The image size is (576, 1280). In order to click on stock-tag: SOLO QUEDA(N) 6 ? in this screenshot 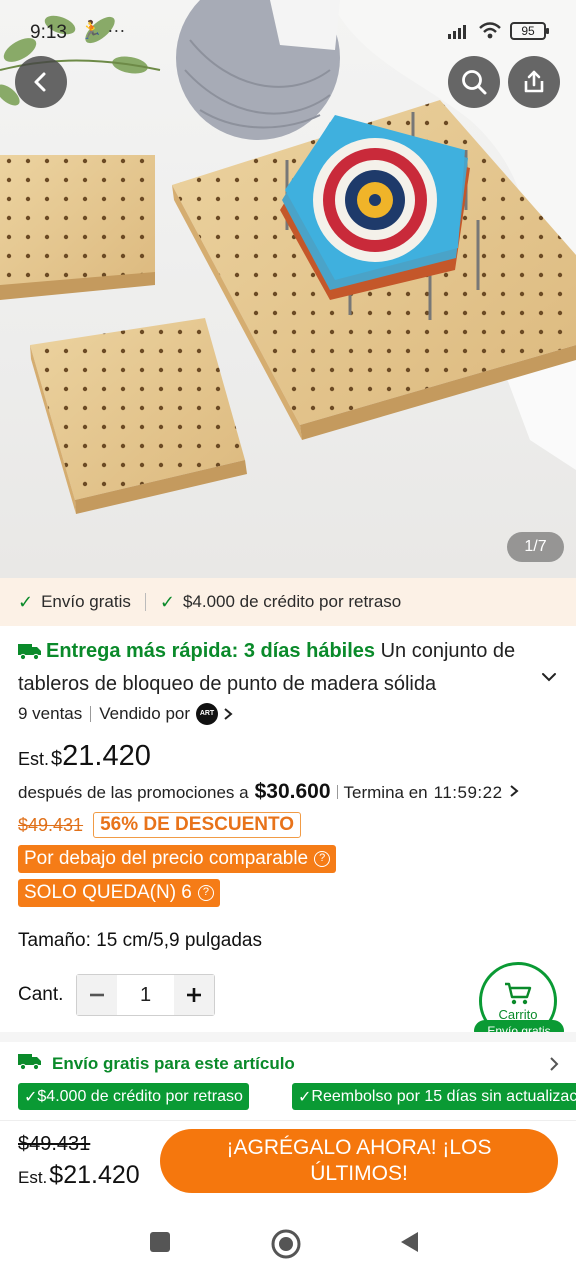, I will do `click(119, 893)`.